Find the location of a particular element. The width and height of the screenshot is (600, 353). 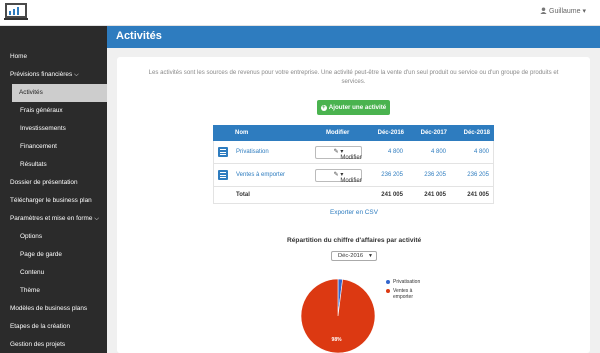

app-logo is located at coordinates (16, 12).